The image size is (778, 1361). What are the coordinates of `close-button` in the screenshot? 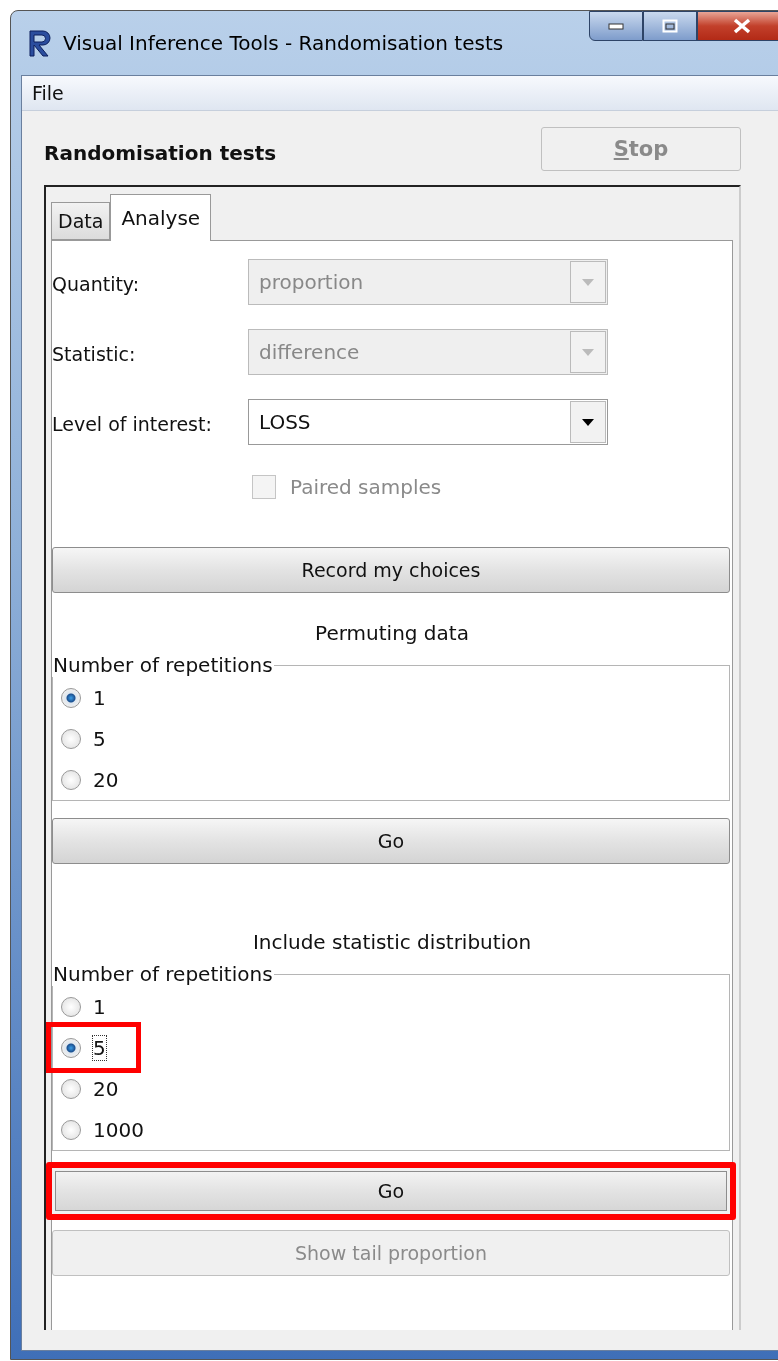 It's located at (737, 26).